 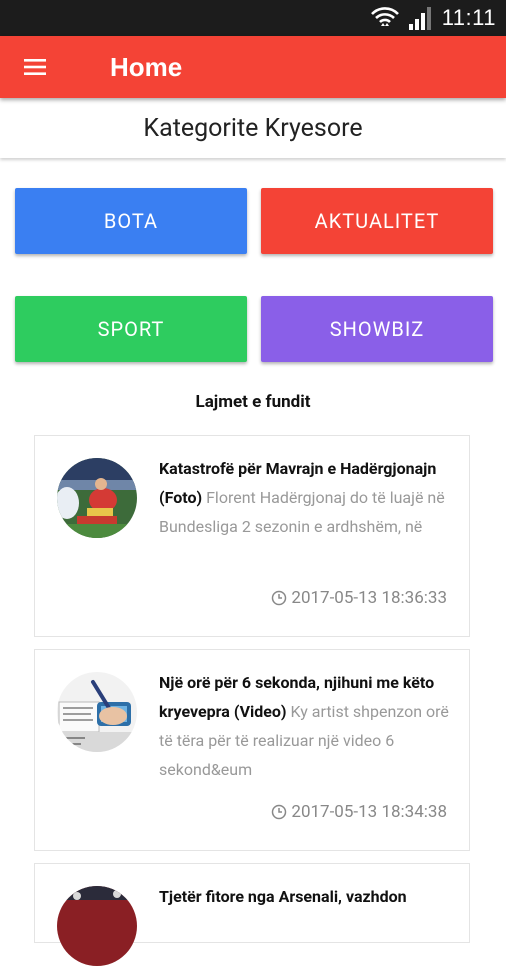 I want to click on page-title: Home, so click(x=146, y=66).